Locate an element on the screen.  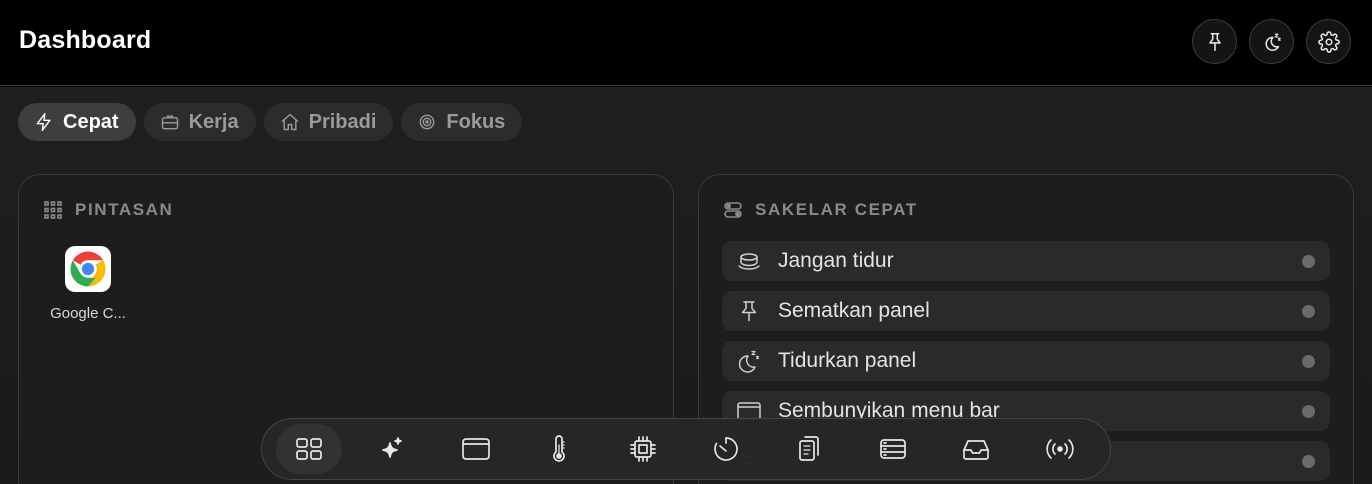
dock-item-clipboard is located at coordinates (809, 449).